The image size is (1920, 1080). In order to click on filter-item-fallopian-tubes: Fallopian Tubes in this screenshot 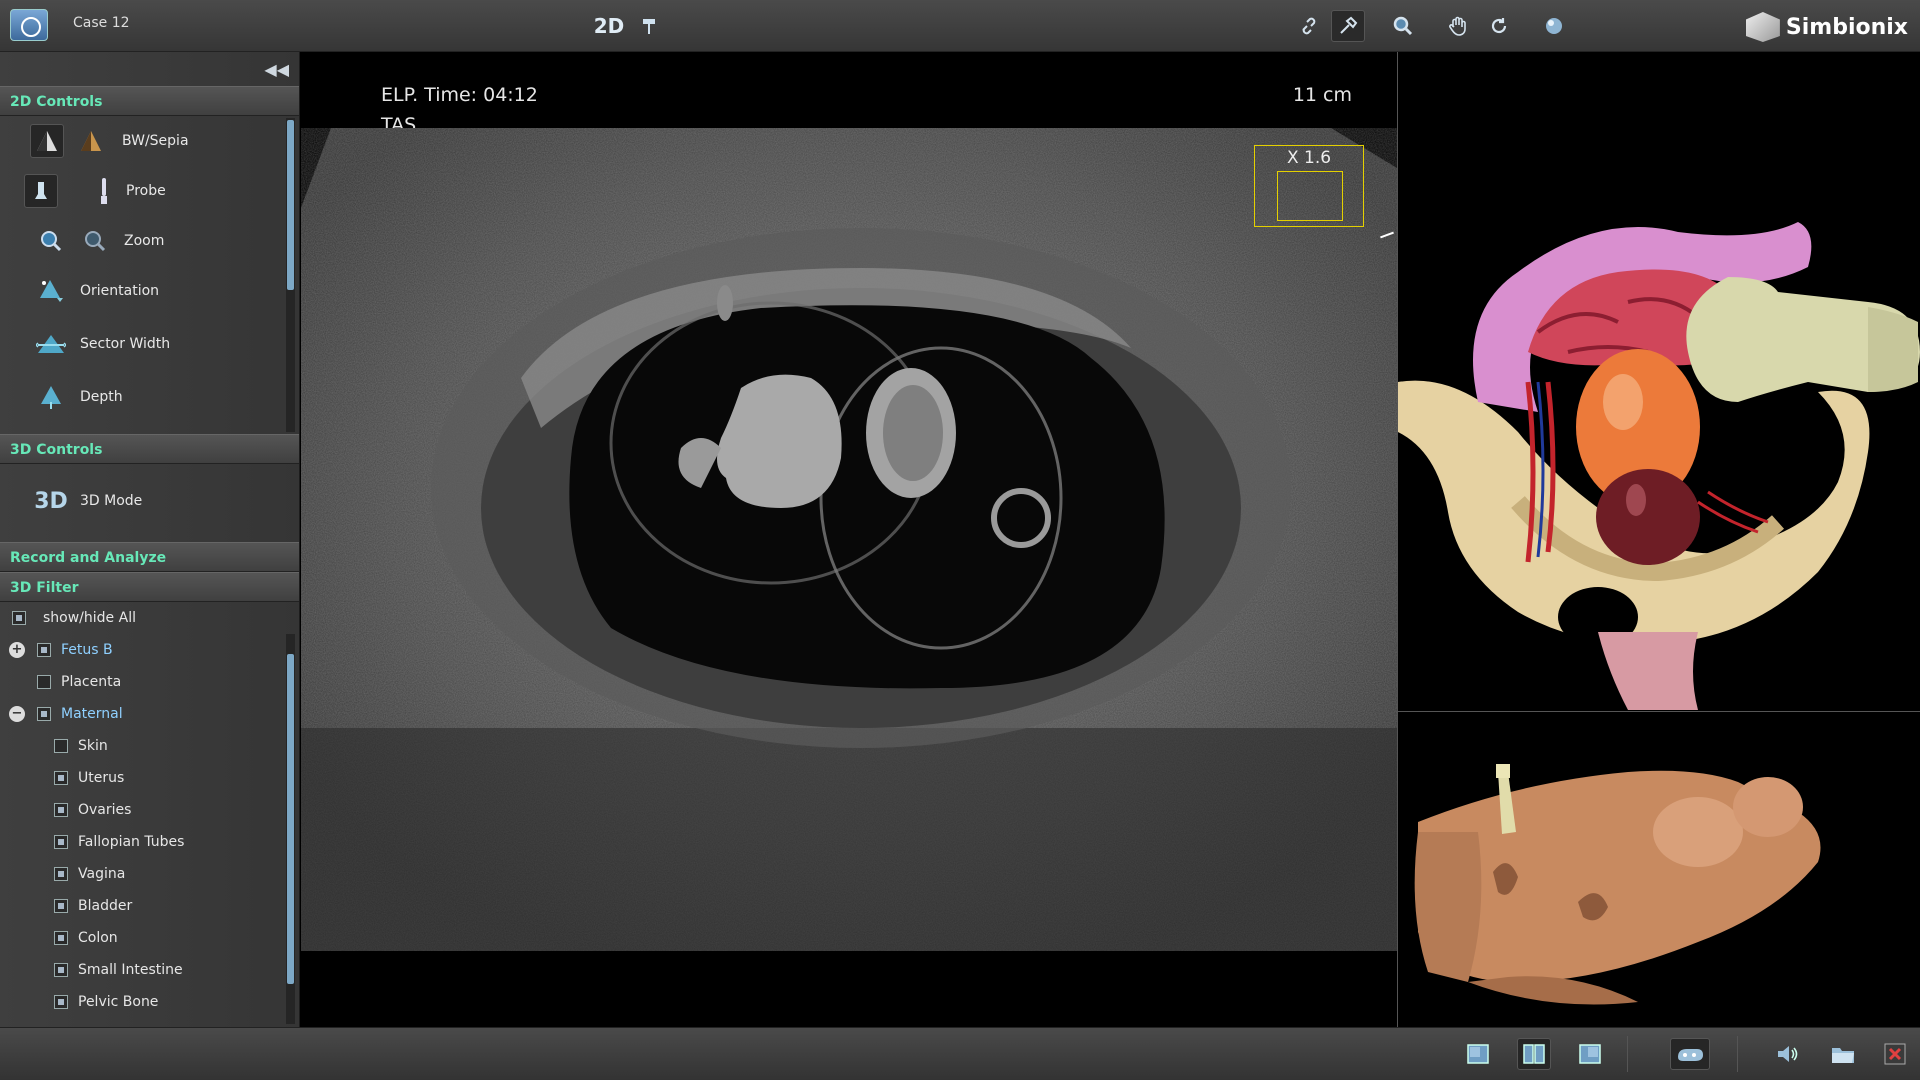, I will do `click(149, 842)`.